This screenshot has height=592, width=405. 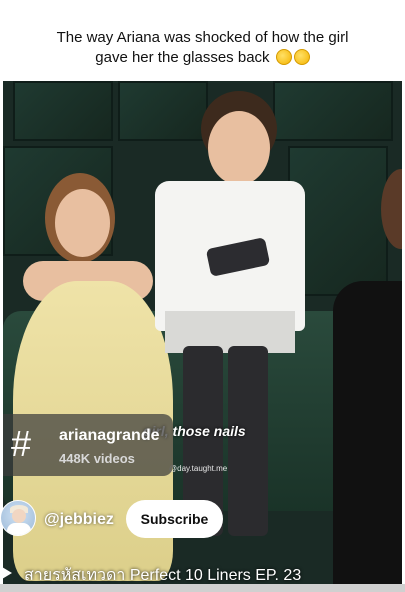 I want to click on person-right, so click(x=367, y=433).